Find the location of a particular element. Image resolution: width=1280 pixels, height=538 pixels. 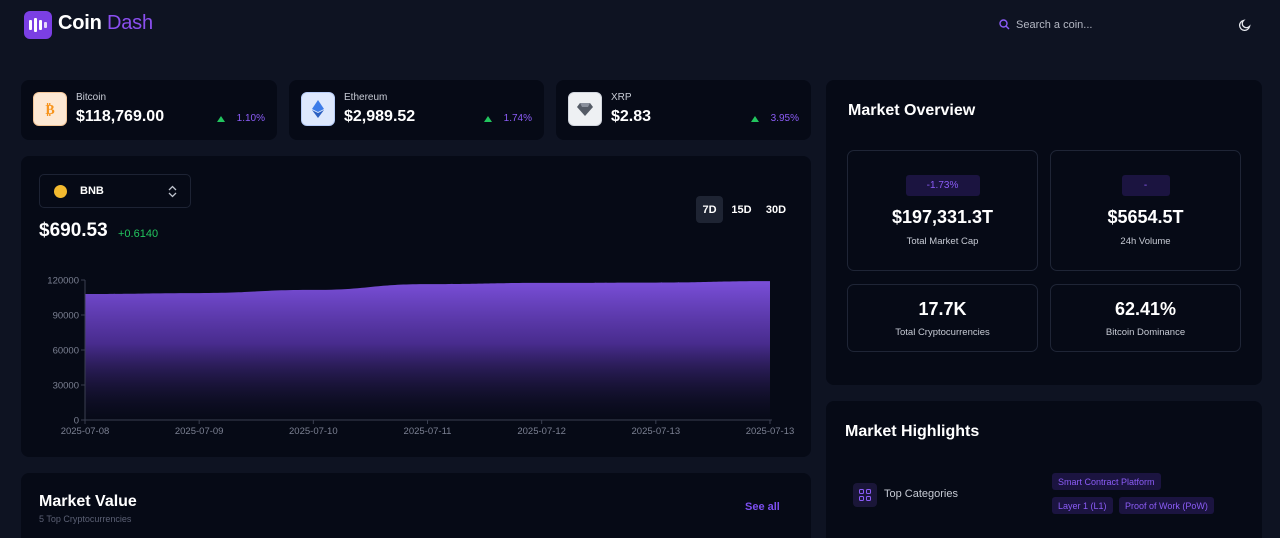

stat-label: Total Cryptocurrencies is located at coordinates (942, 332).